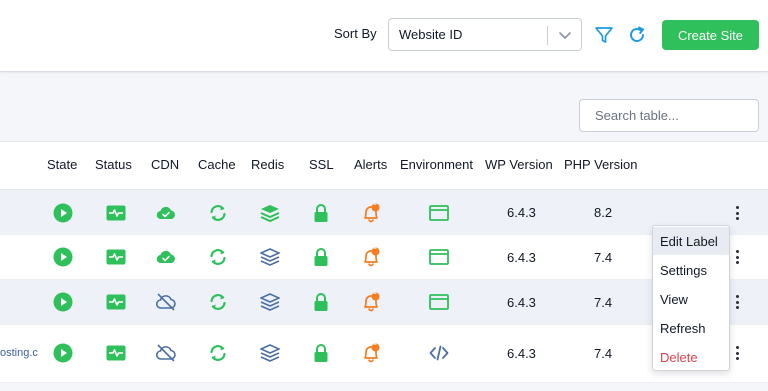 Image resolution: width=768 pixels, height=391 pixels. Describe the element at coordinates (519, 164) in the screenshot. I see `col-header-wp-version: WP Version` at that location.